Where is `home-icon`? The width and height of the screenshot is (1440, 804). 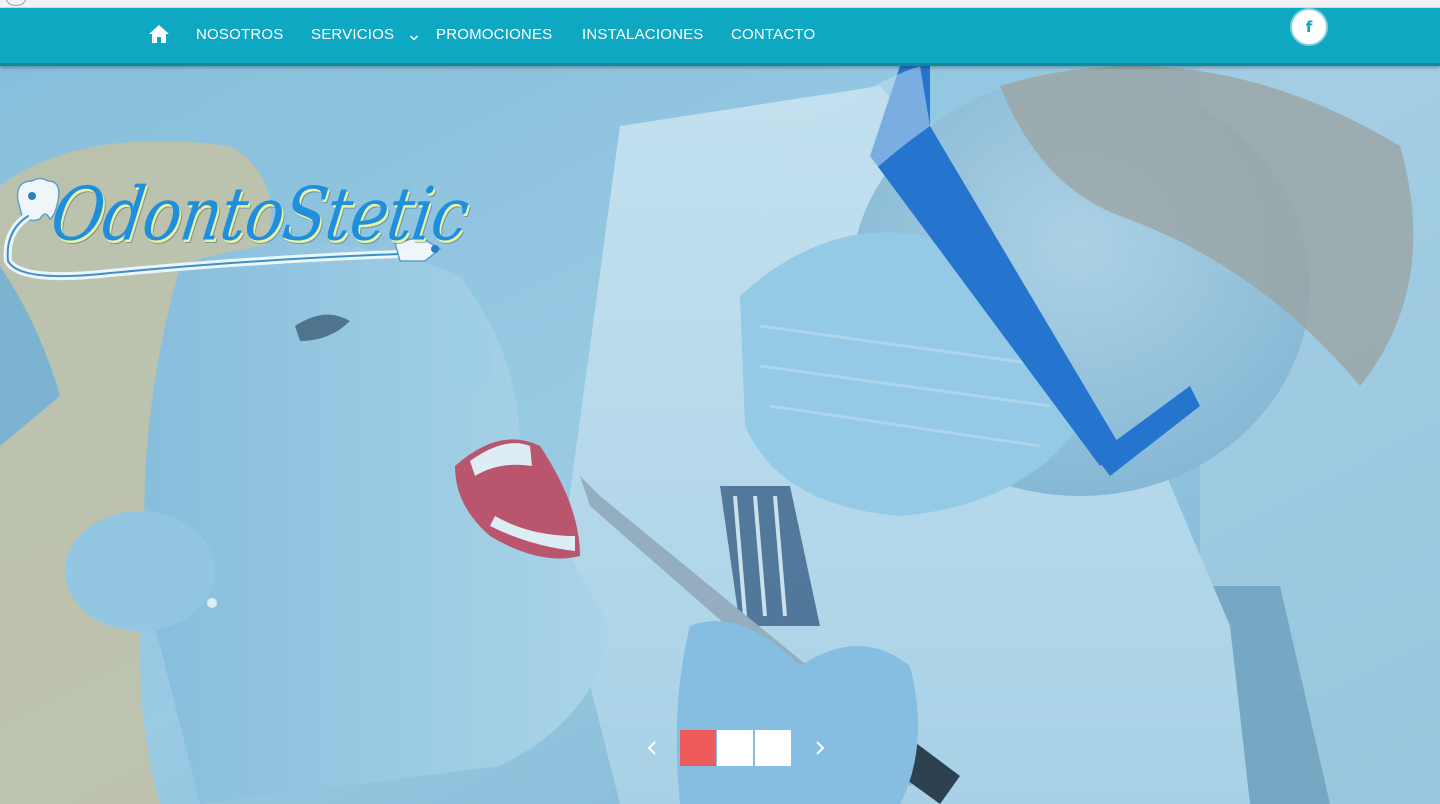 home-icon is located at coordinates (159, 34).